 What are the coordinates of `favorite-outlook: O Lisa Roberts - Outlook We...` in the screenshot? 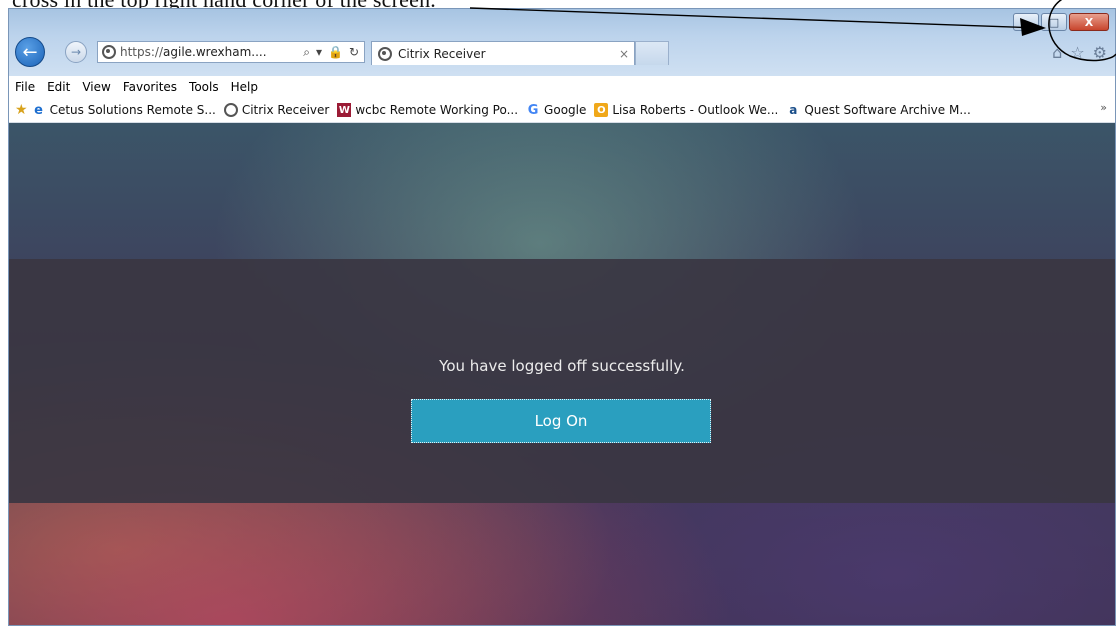 It's located at (686, 110).